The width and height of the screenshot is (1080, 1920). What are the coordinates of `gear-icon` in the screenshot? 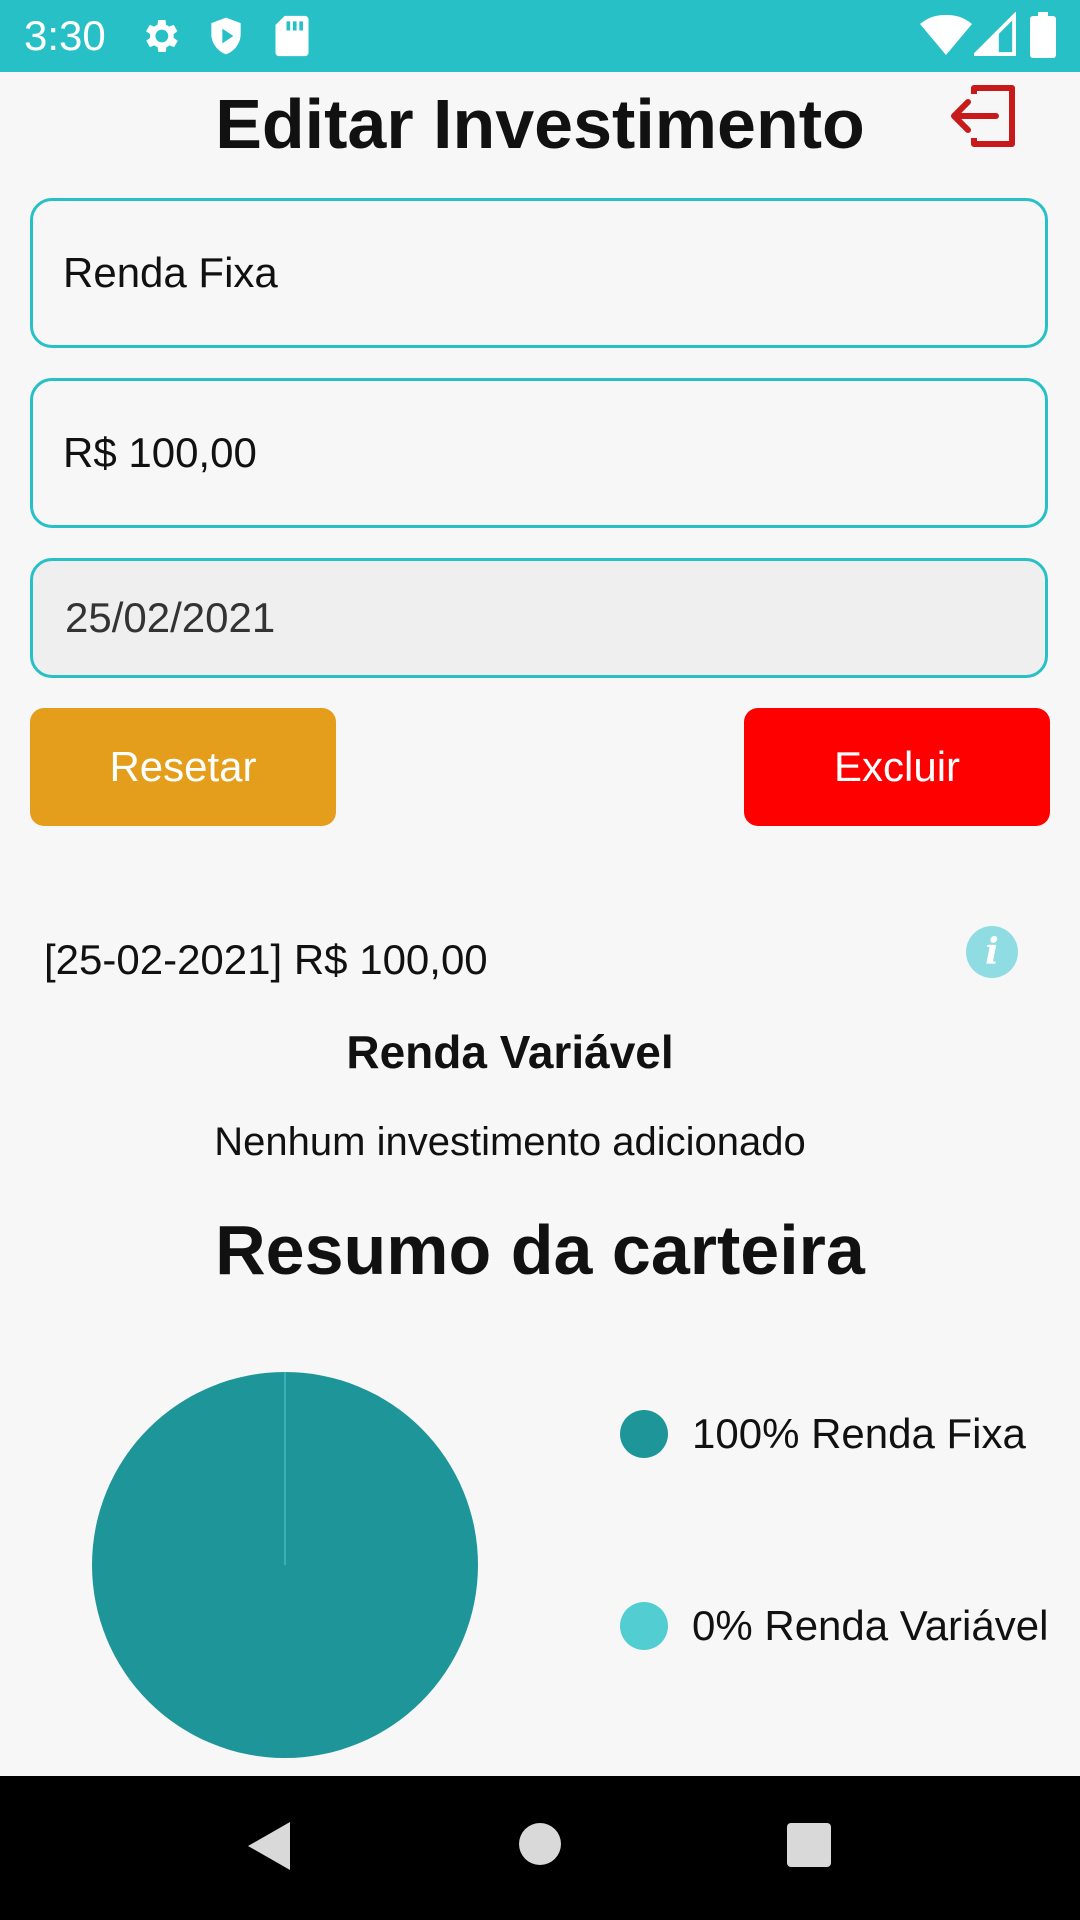 It's located at (162, 36).